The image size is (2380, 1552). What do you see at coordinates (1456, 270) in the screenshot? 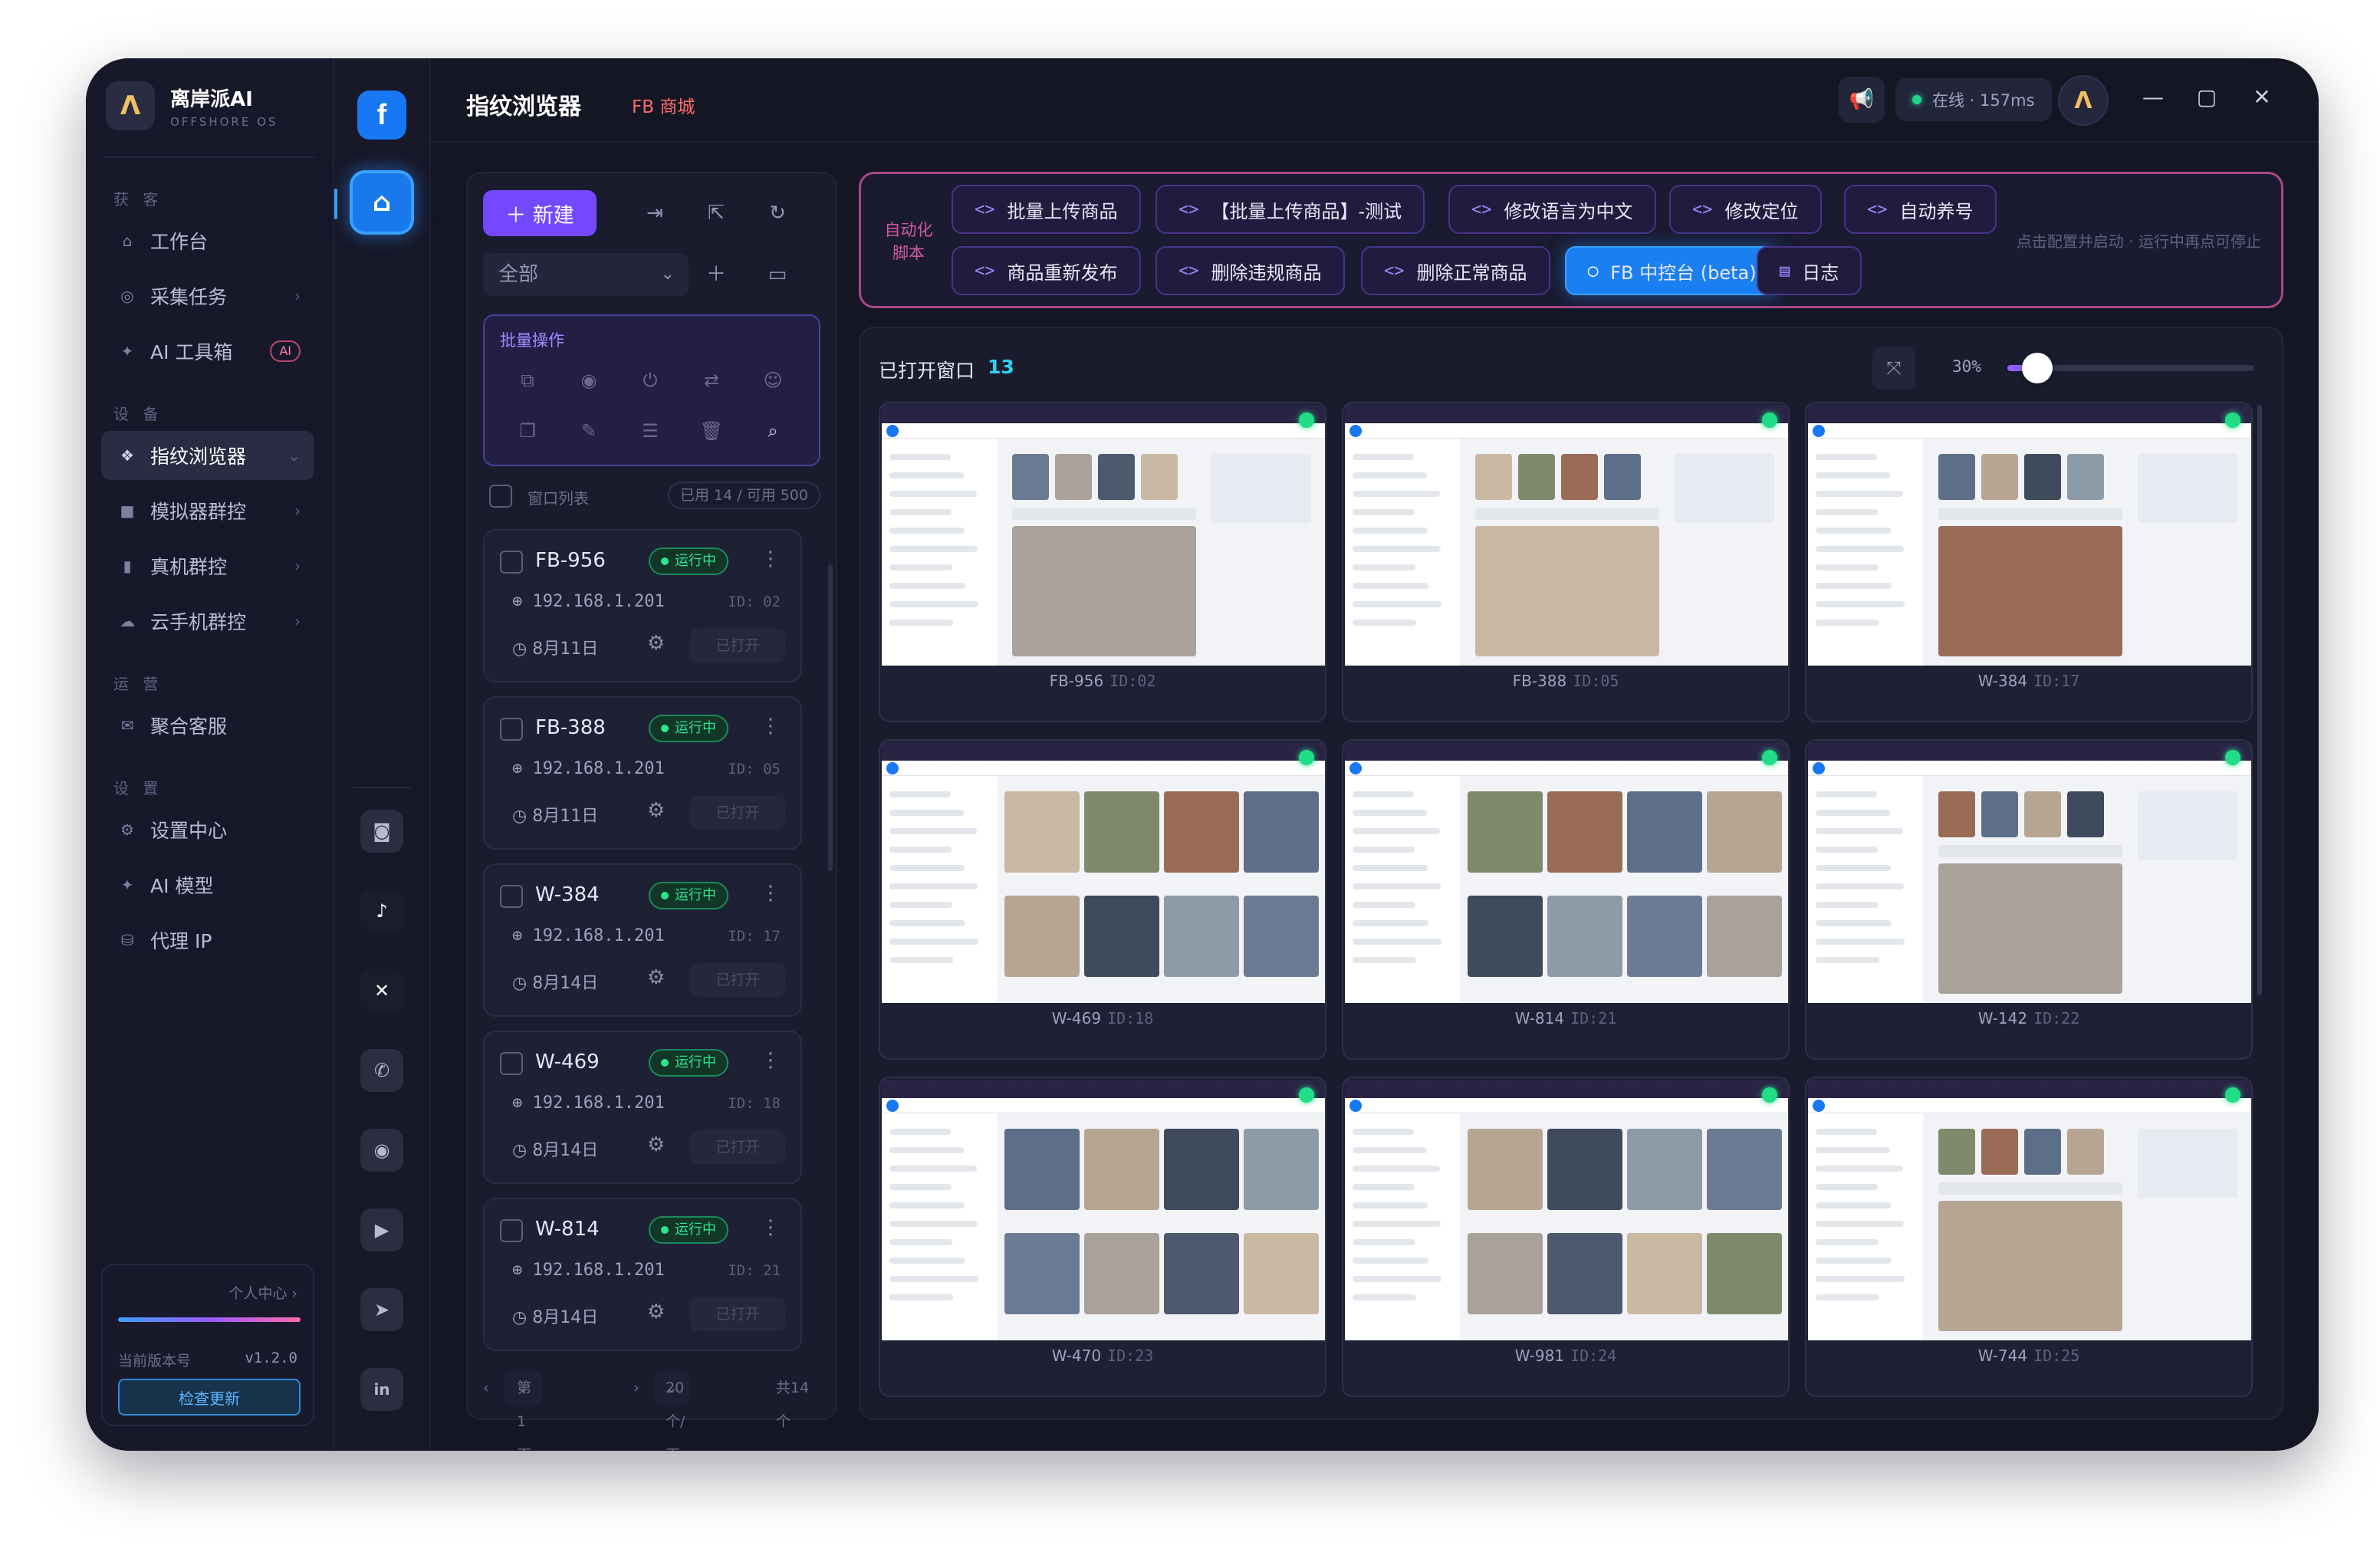
I see `script-button: <> 删除正常商品` at bounding box center [1456, 270].